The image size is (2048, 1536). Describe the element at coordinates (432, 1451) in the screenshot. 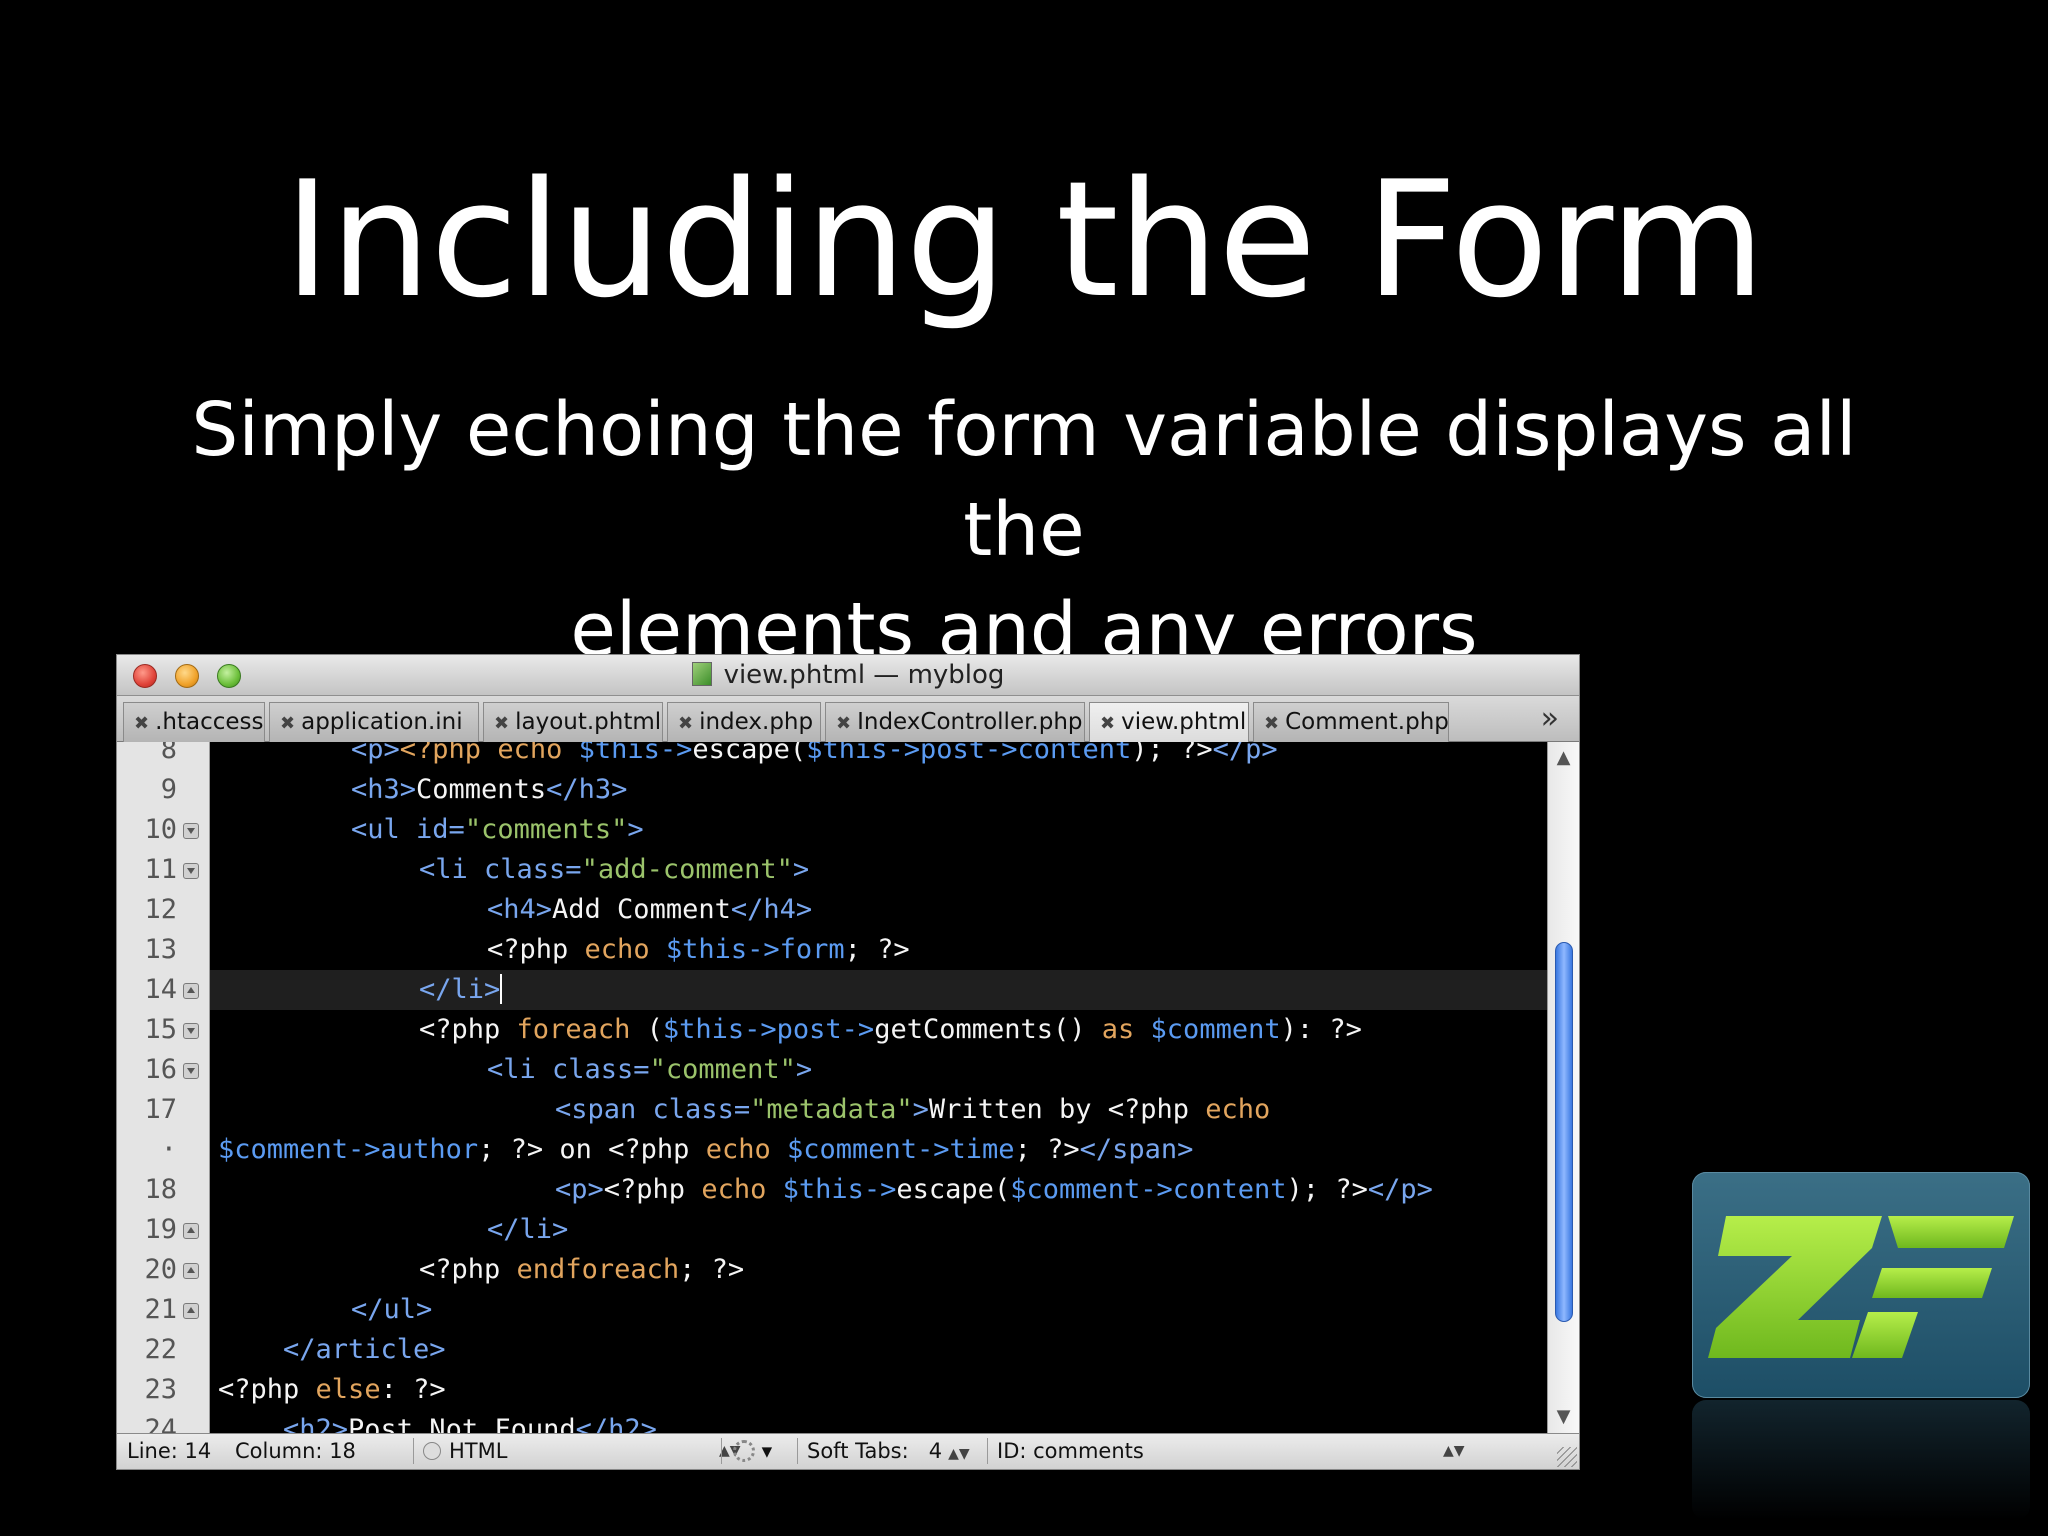

I see `language-icon` at that location.